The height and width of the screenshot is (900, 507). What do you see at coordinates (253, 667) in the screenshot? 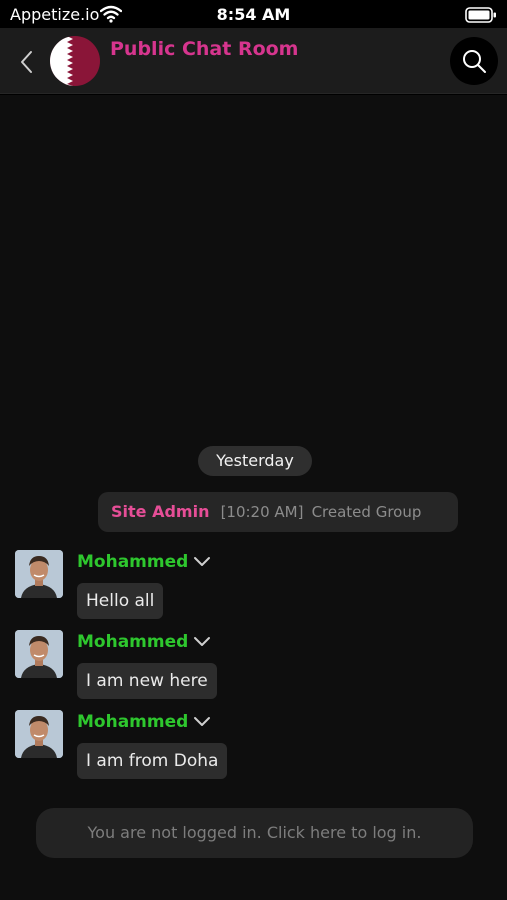
I see `message-row: Mohammed I am new here` at bounding box center [253, 667].